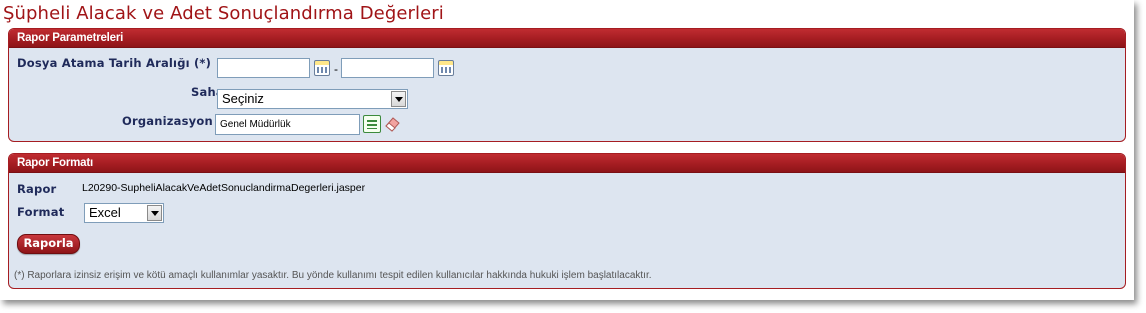 The width and height of the screenshot is (1146, 313). What do you see at coordinates (124, 213) in the screenshot?
I see `format-select: Excel` at bounding box center [124, 213].